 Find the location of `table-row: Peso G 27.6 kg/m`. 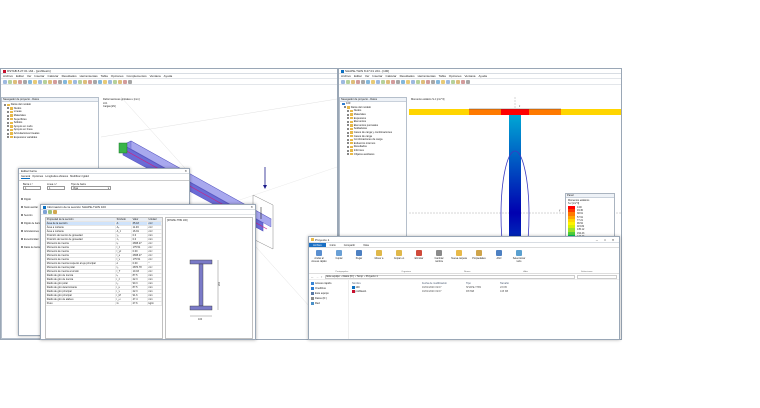

table-row: Peso G 27.6 kg/m is located at coordinates (104, 303).